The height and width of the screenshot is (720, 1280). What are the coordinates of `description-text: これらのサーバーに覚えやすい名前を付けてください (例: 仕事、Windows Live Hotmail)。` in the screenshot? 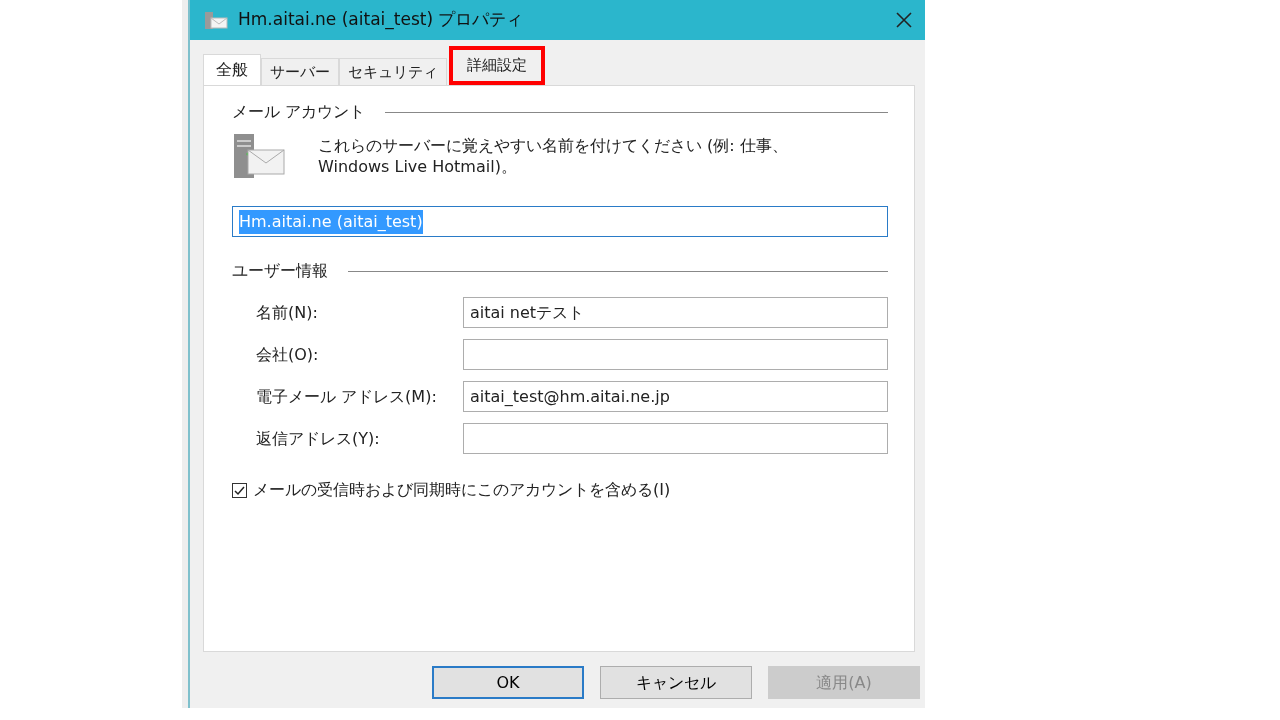 It's located at (553, 157).